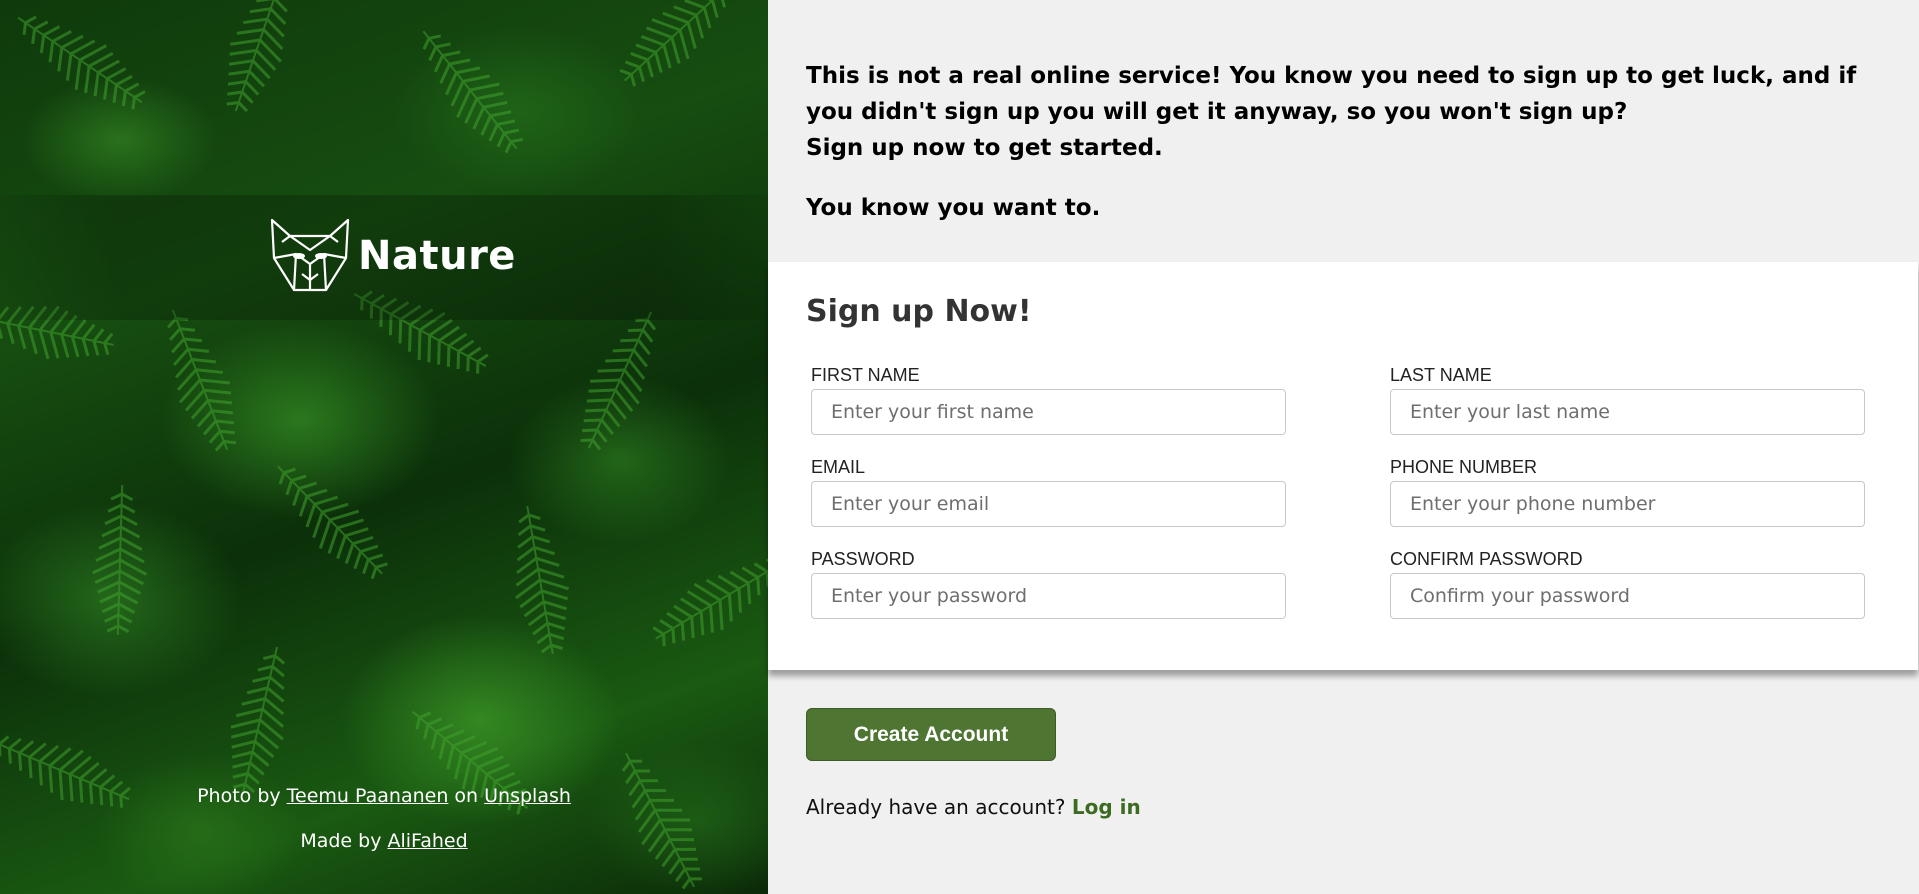 This screenshot has width=1919, height=894. I want to click on confirm-password-label: CONFIRM PASSWORD, so click(1486, 559).